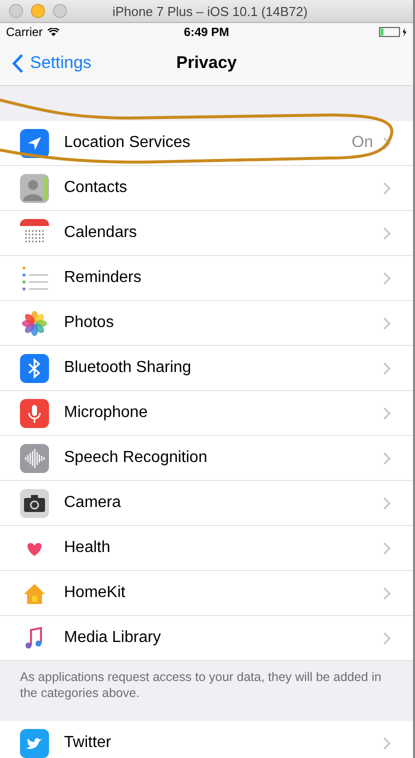 The image size is (415, 758). Describe the element at coordinates (103, 278) in the screenshot. I see `row-label: Reminders` at that location.